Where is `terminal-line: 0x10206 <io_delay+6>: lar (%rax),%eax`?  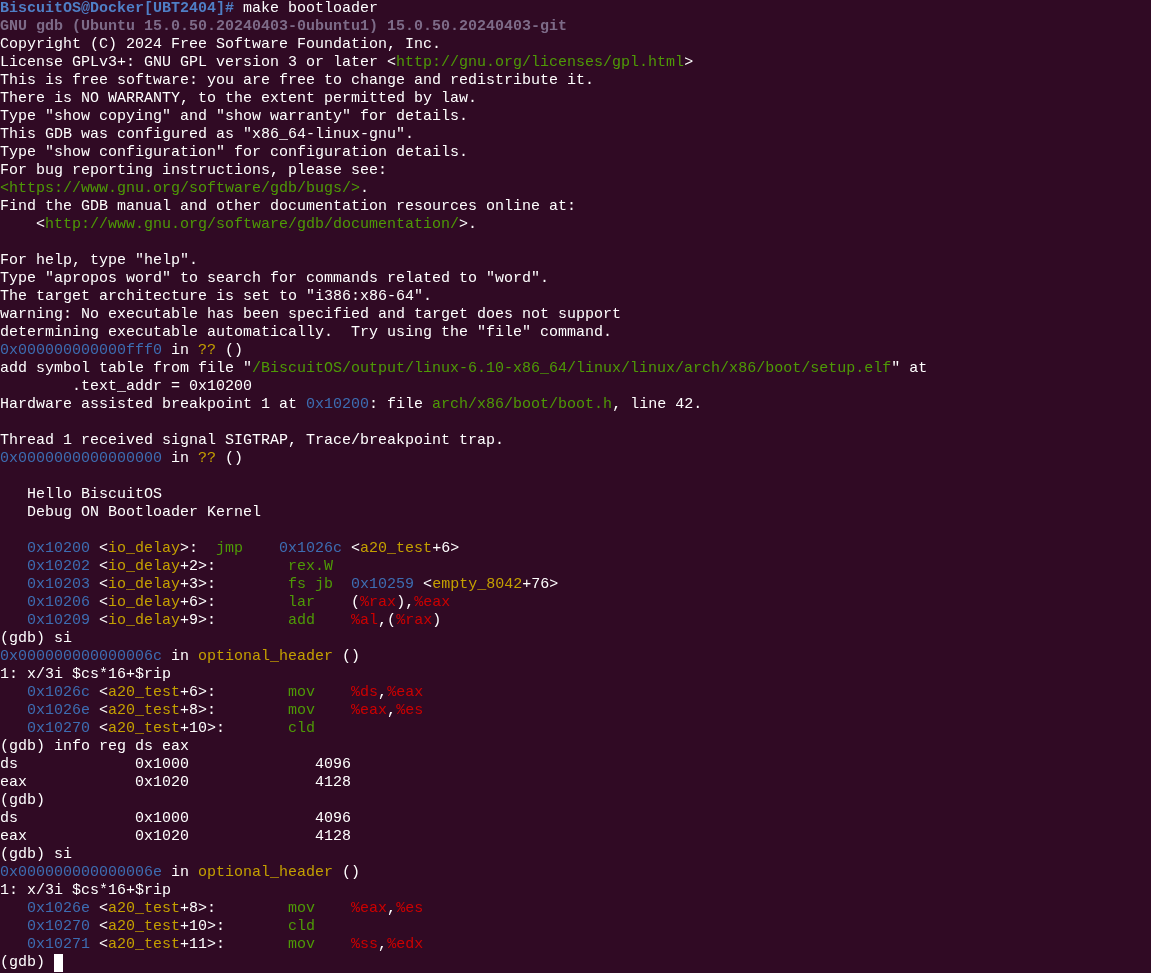
terminal-line: 0x10206 <io_delay+6>: lar (%rax),%eax is located at coordinates (239, 603).